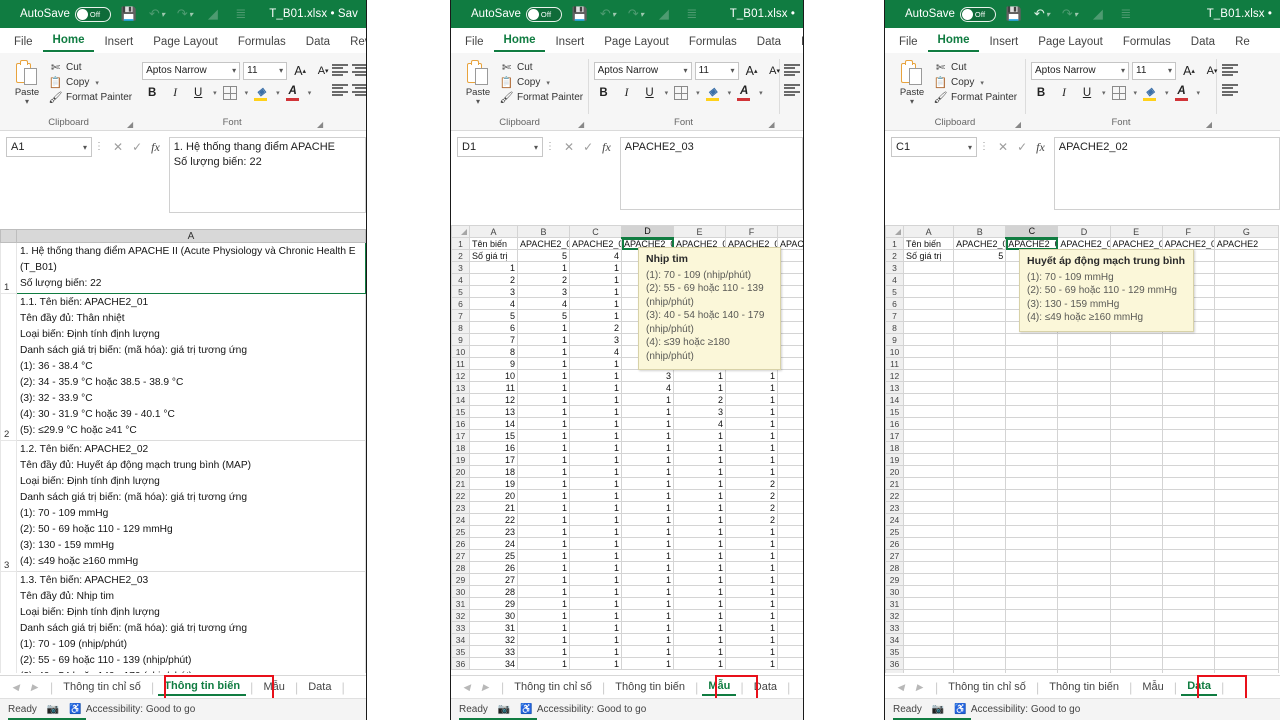 Image resolution: width=1280 pixels, height=720 pixels. What do you see at coordinates (543, 243) in the screenshot?
I see `cell: APACHE2_01` at bounding box center [543, 243].